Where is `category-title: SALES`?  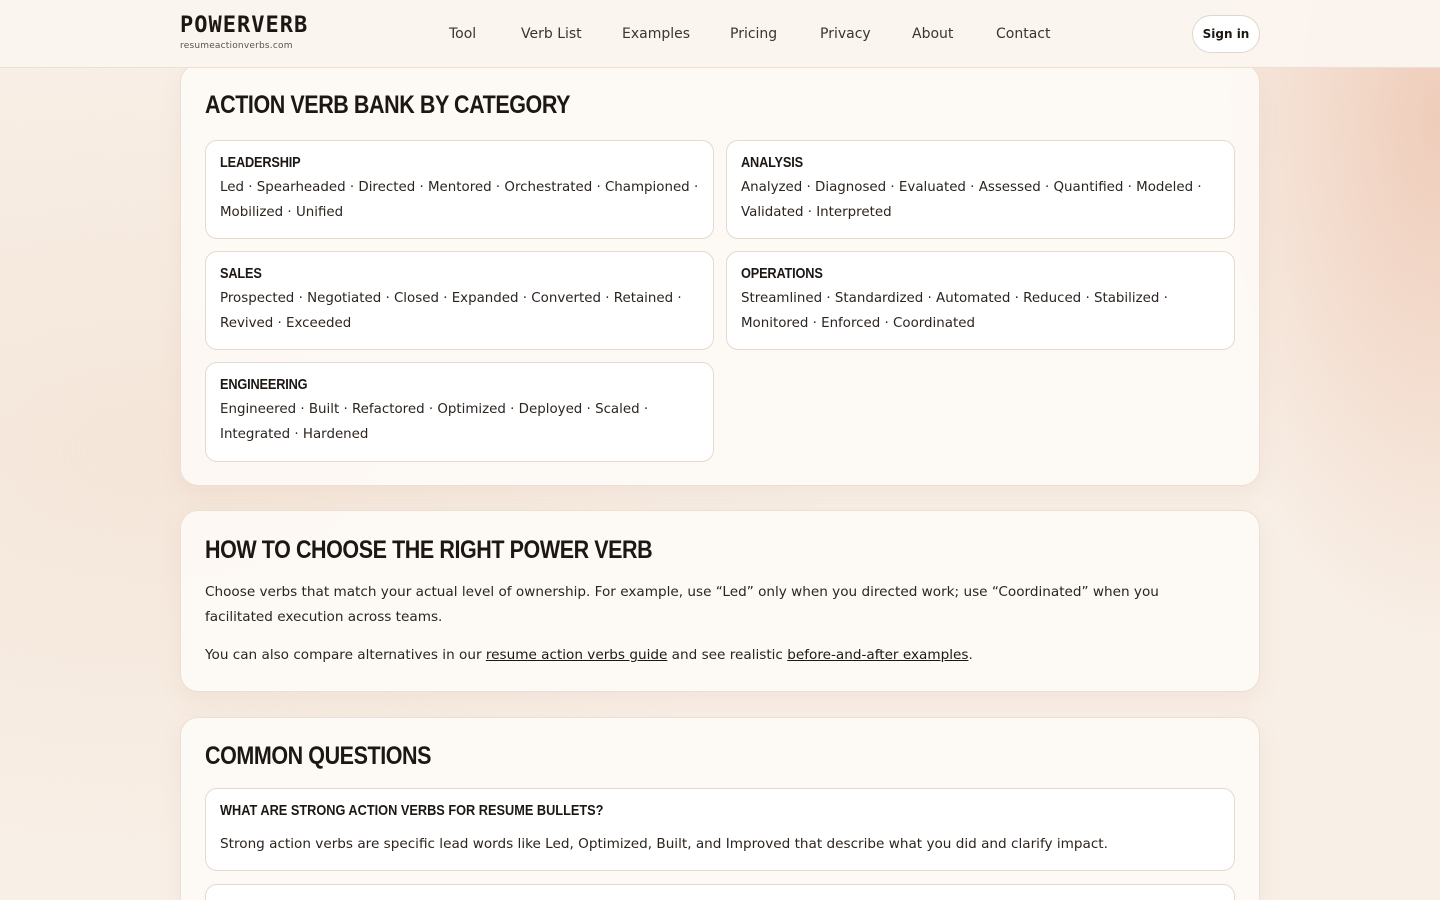 category-title: SALES is located at coordinates (241, 273).